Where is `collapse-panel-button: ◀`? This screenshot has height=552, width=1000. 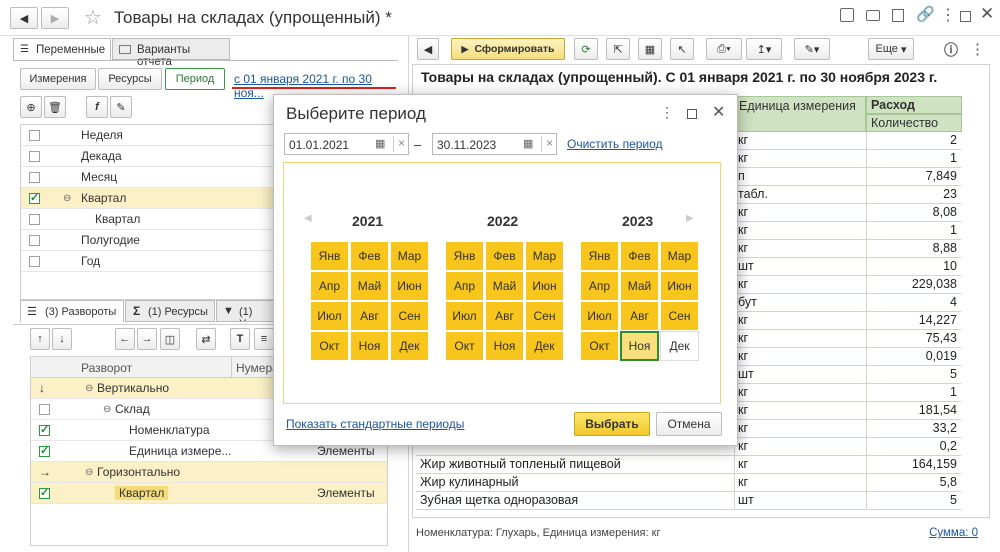
collapse-panel-button: ◀ is located at coordinates (428, 49).